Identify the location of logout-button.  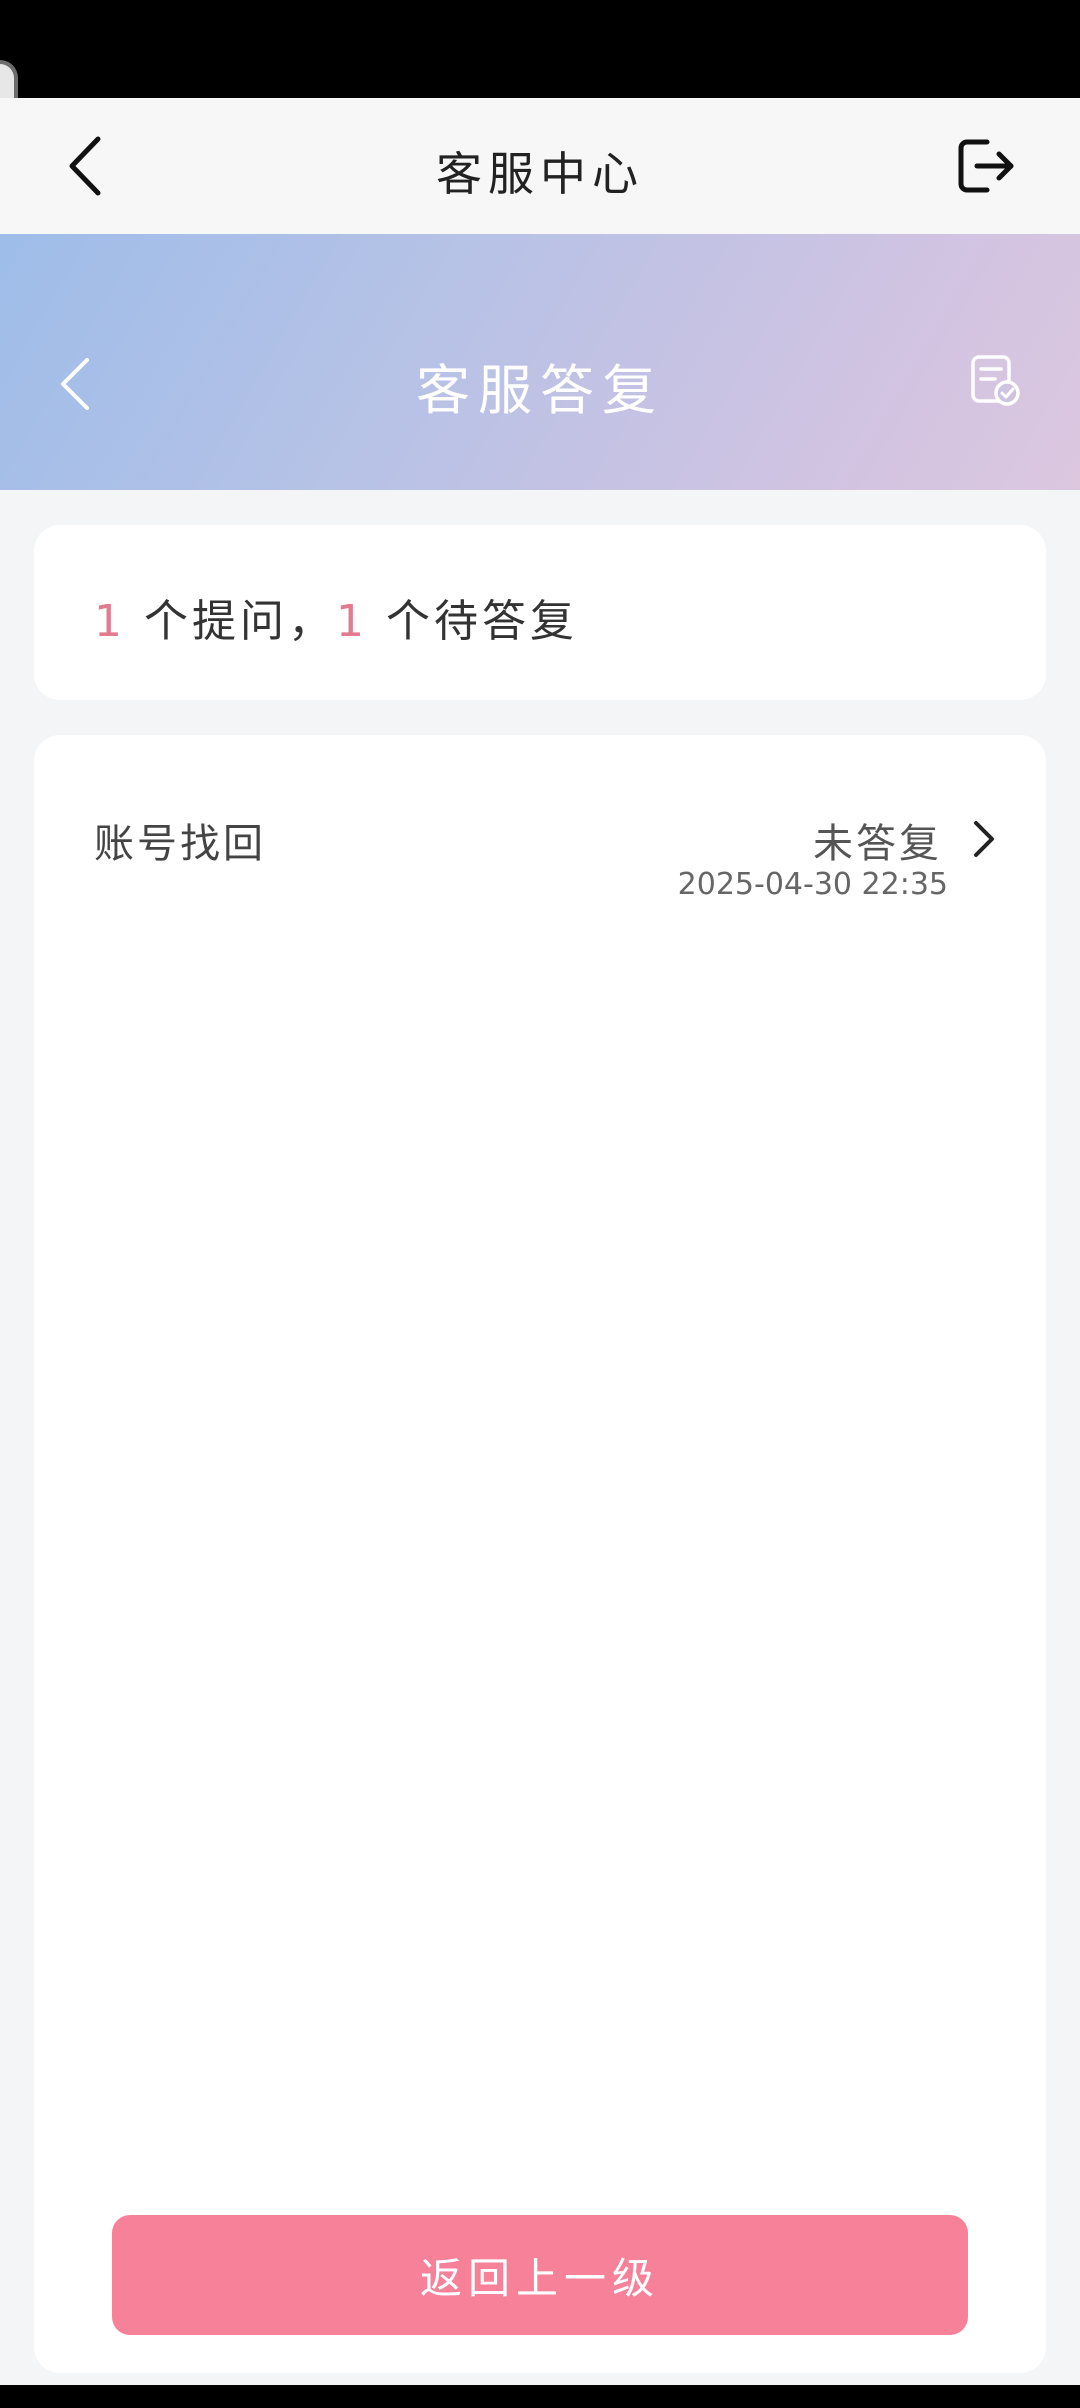
(985, 166).